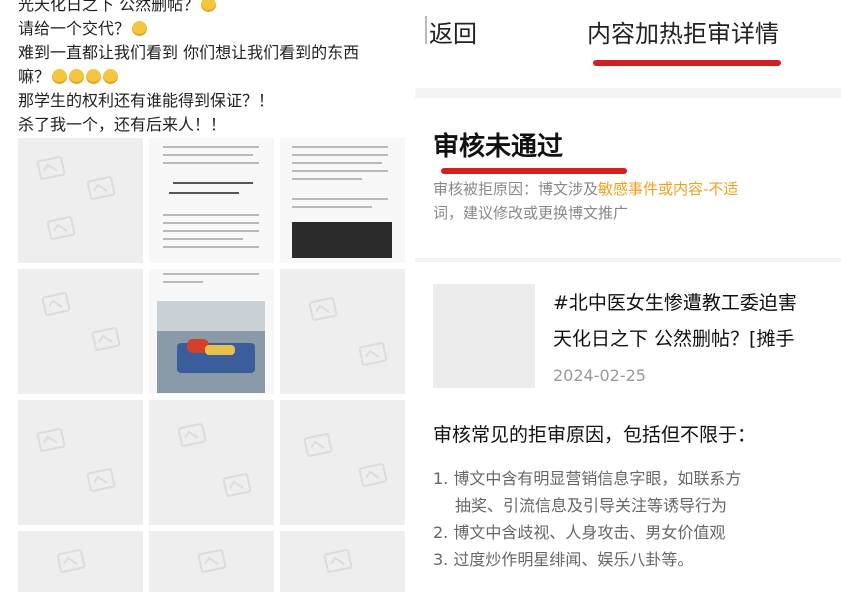 The image size is (841, 592). Describe the element at coordinates (531, 213) in the screenshot. I see `reject-reason-cont: 词，建议修改或更换博文推广` at that location.